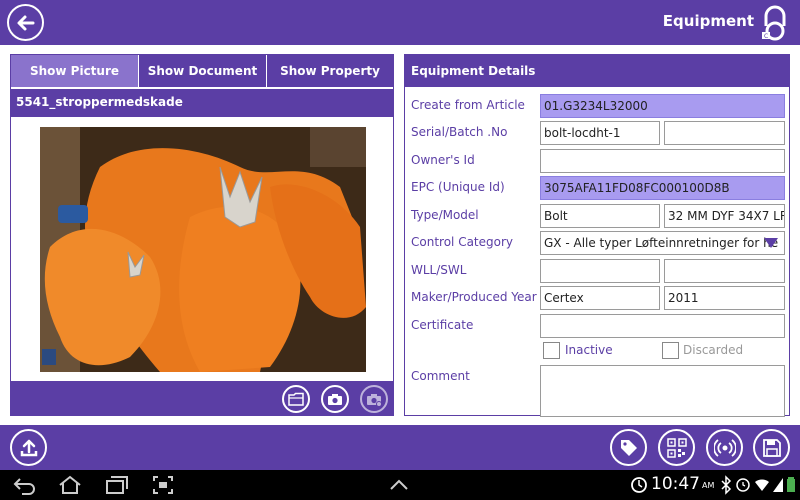 This screenshot has width=800, height=500. Describe the element at coordinates (75, 71) in the screenshot. I see `tab-show-picture: Show Picture` at that location.